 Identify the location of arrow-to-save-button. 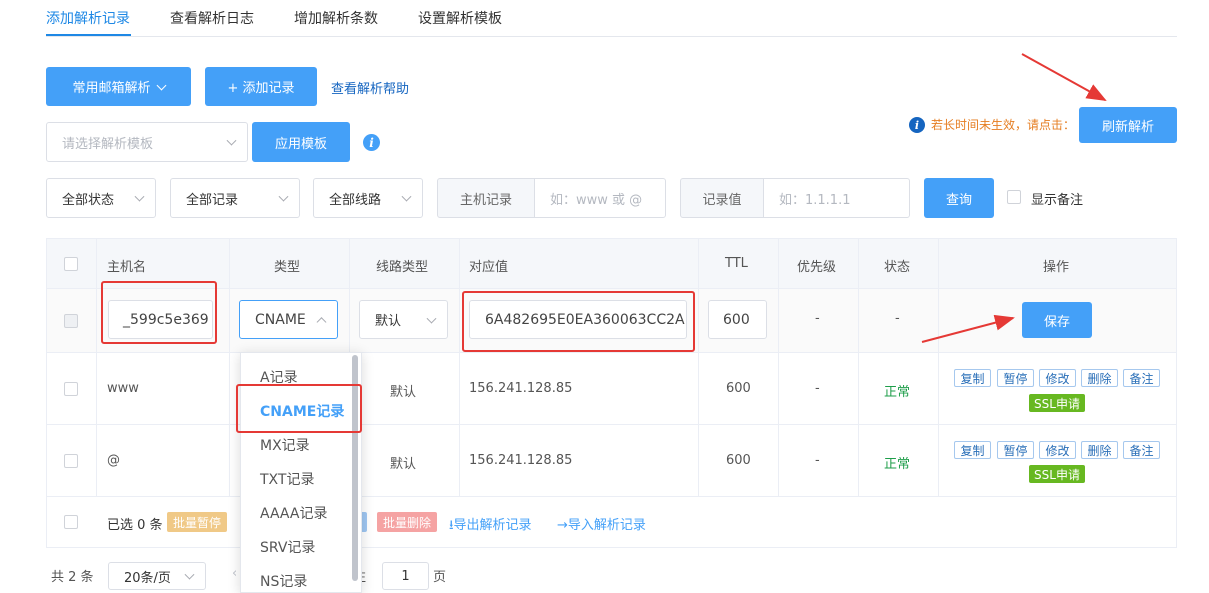
(968, 328).